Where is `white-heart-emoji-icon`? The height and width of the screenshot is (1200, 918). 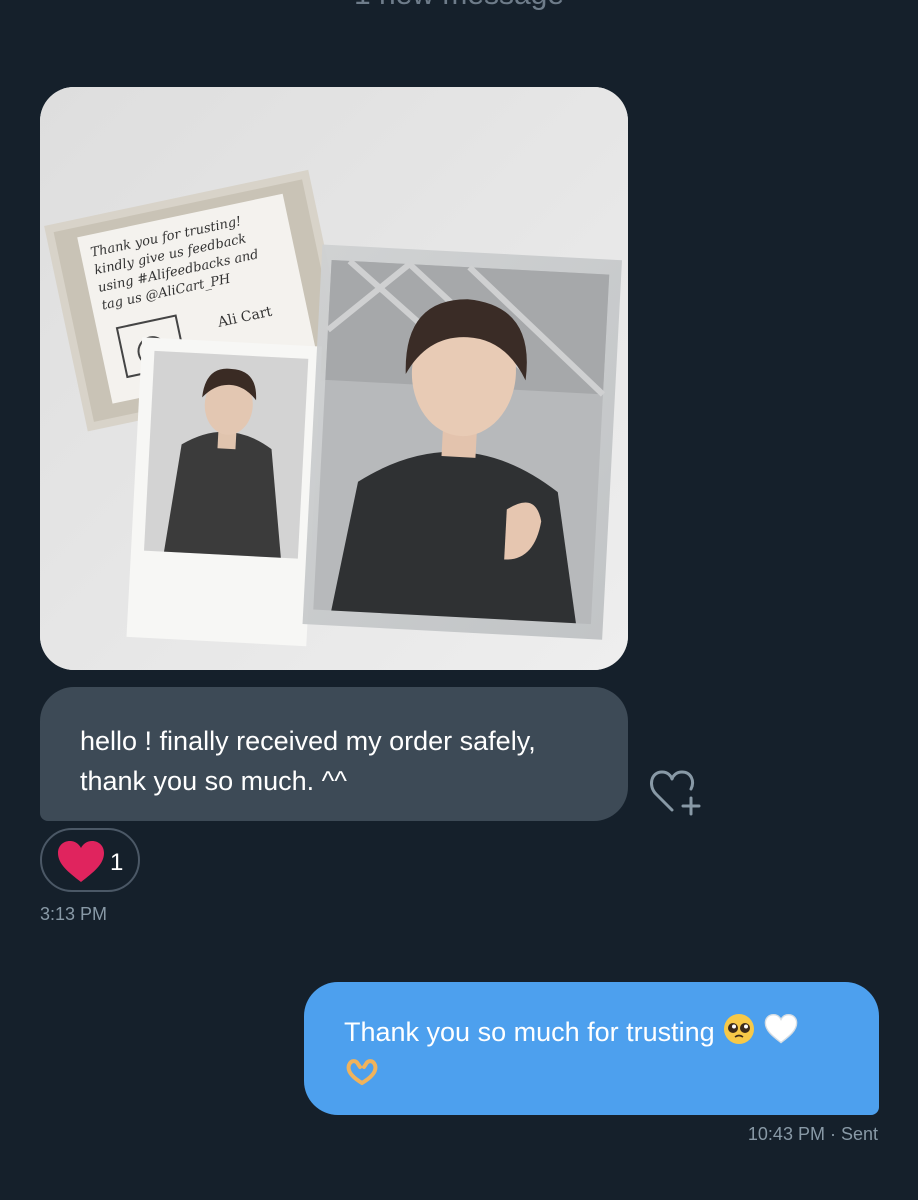
white-heart-emoji-icon is located at coordinates (781, 1034).